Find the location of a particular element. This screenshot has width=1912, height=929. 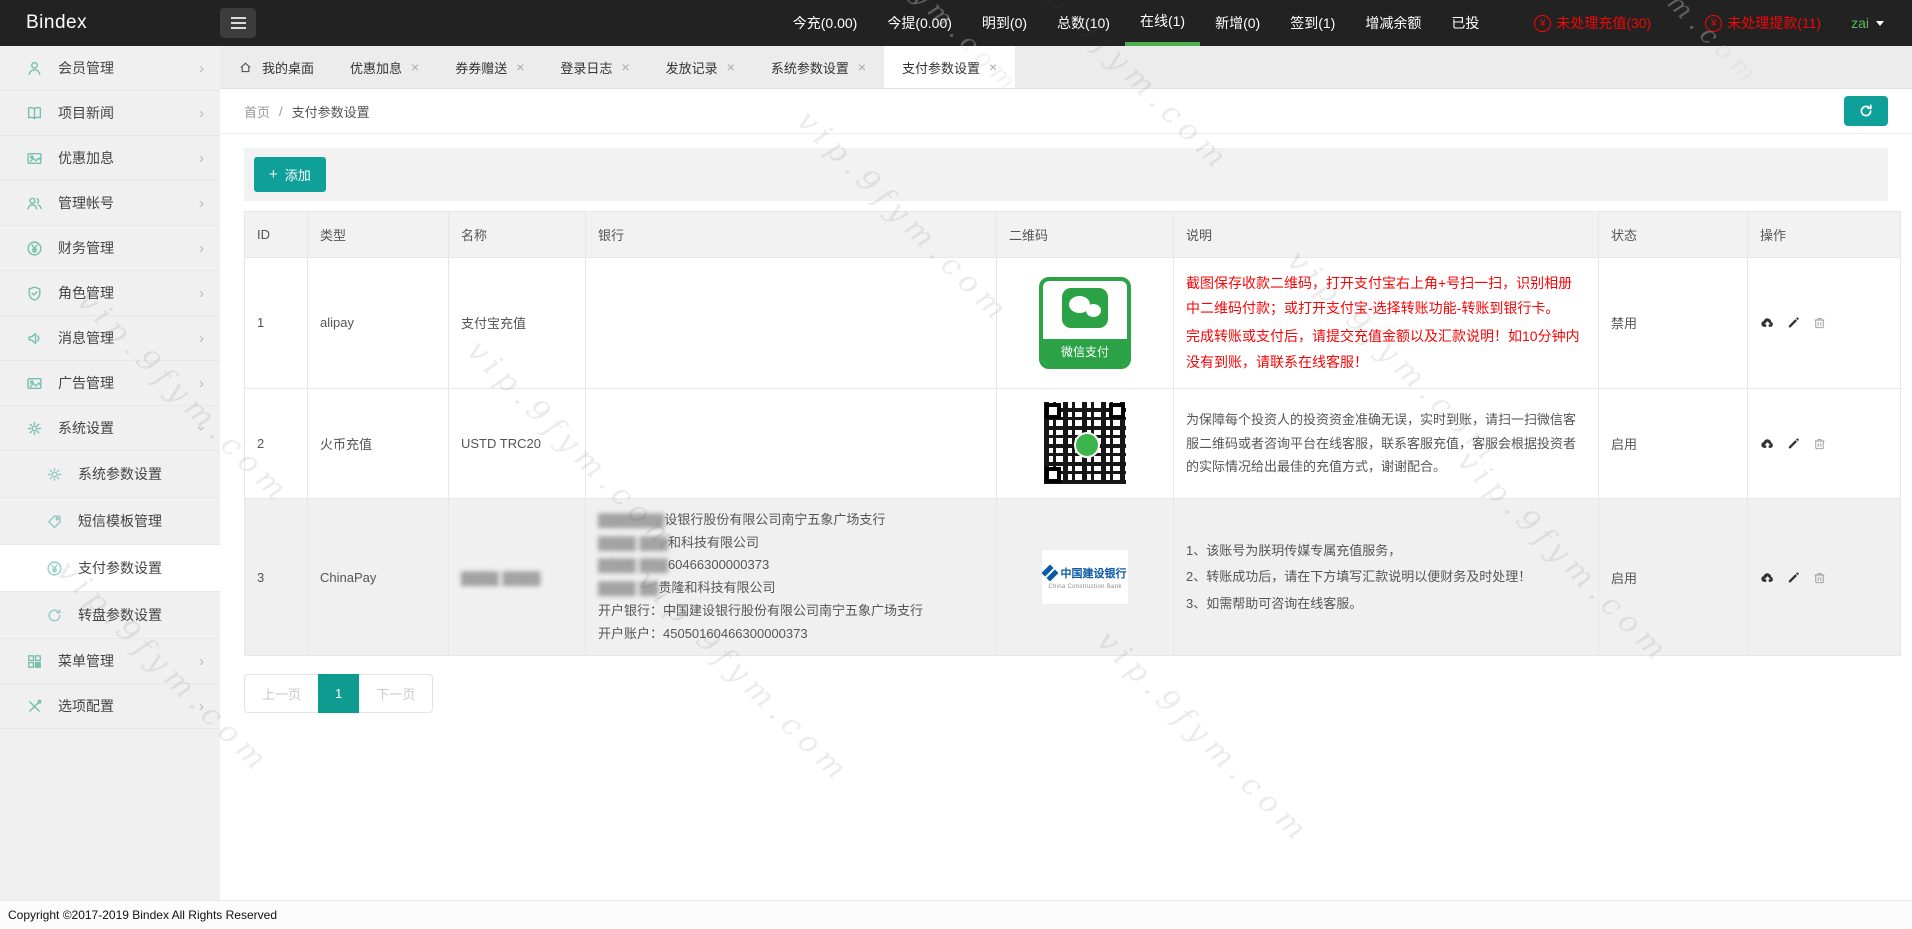

cell-id: 1 is located at coordinates (276, 323).